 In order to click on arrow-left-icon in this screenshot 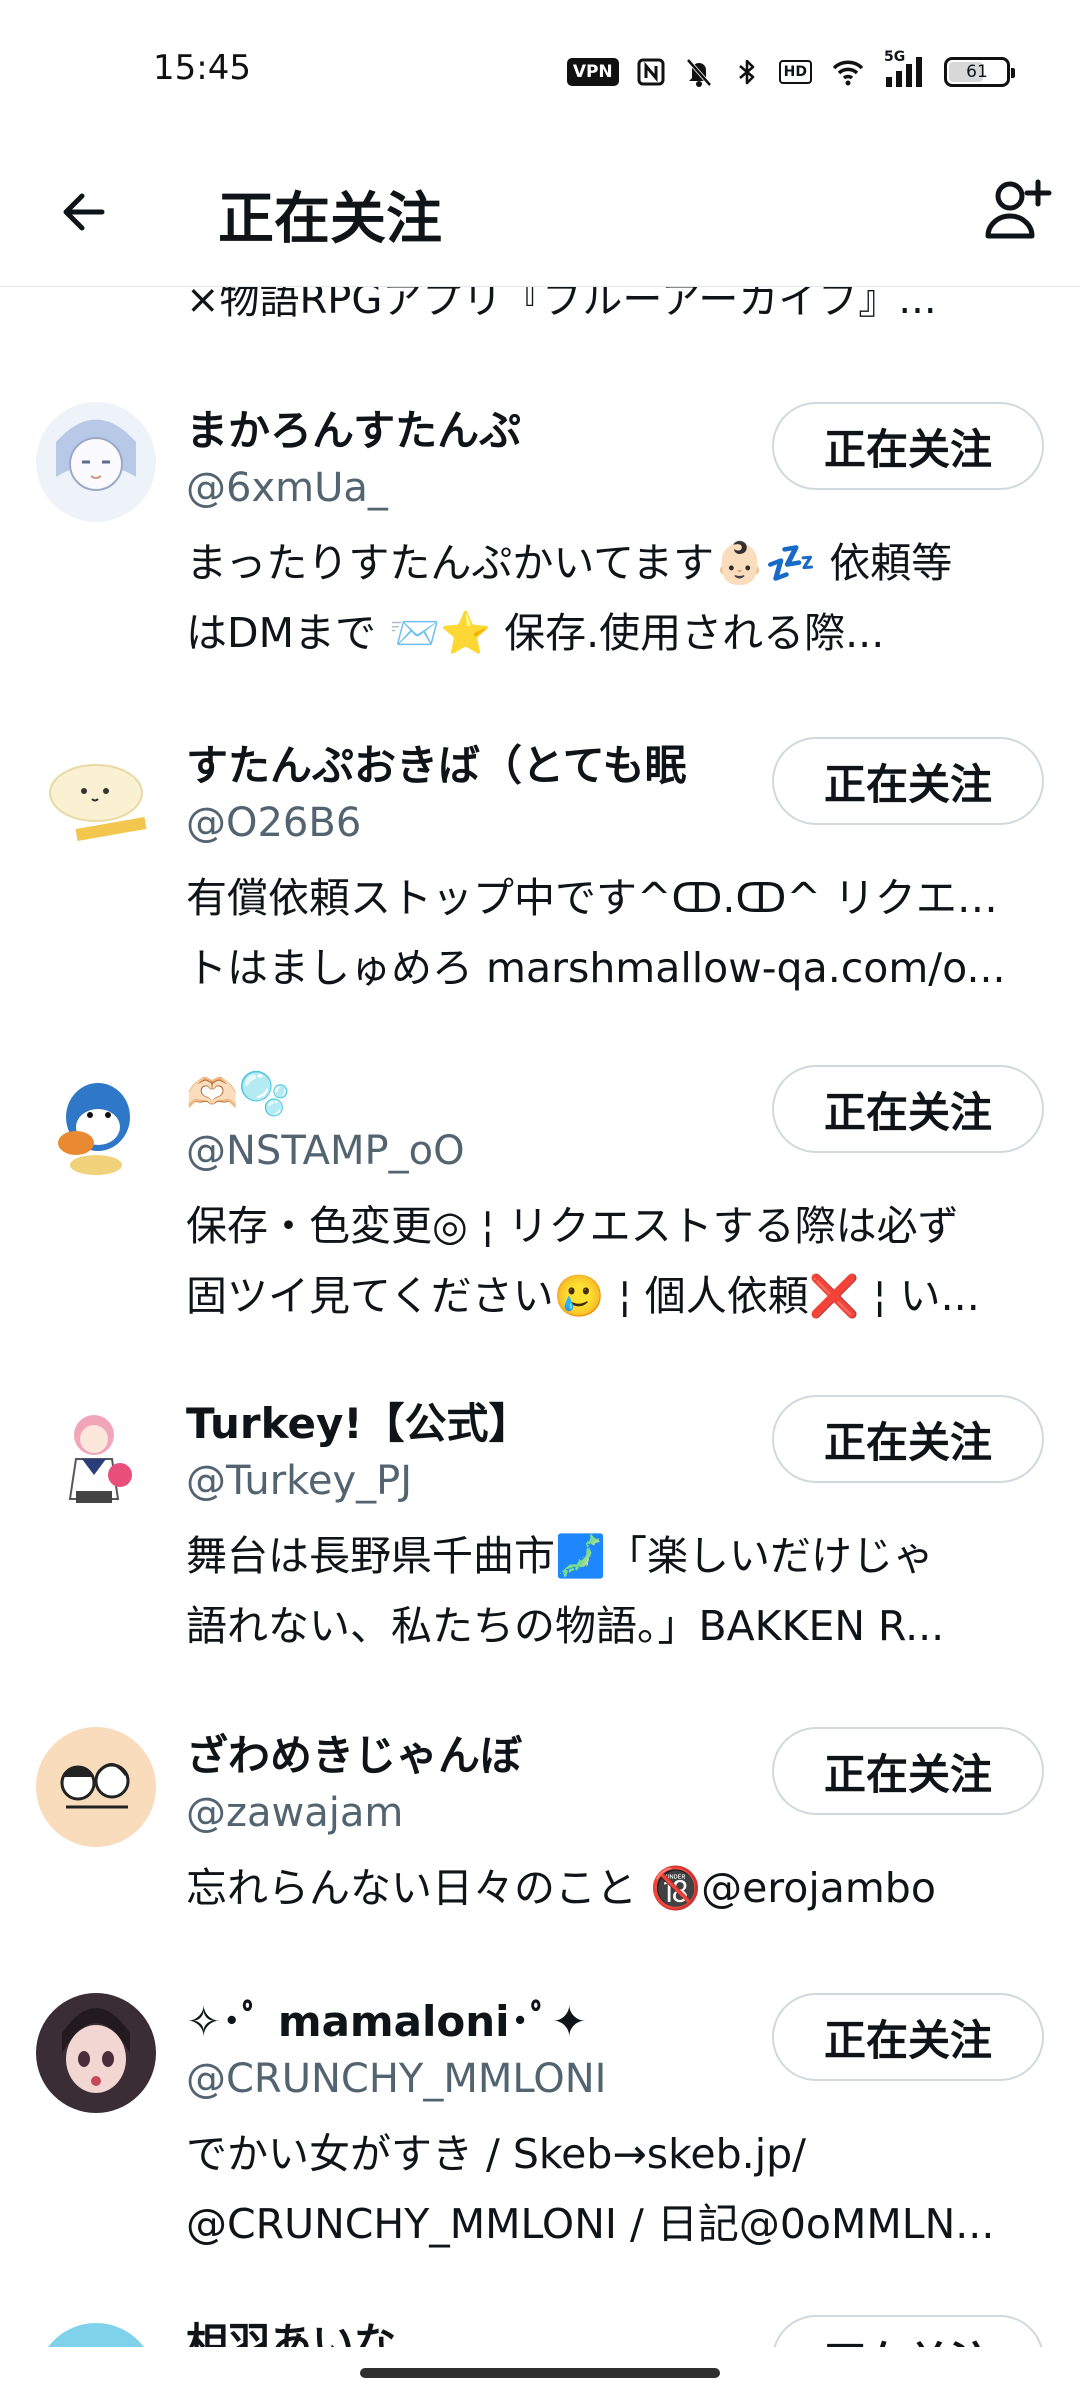, I will do `click(84, 212)`.